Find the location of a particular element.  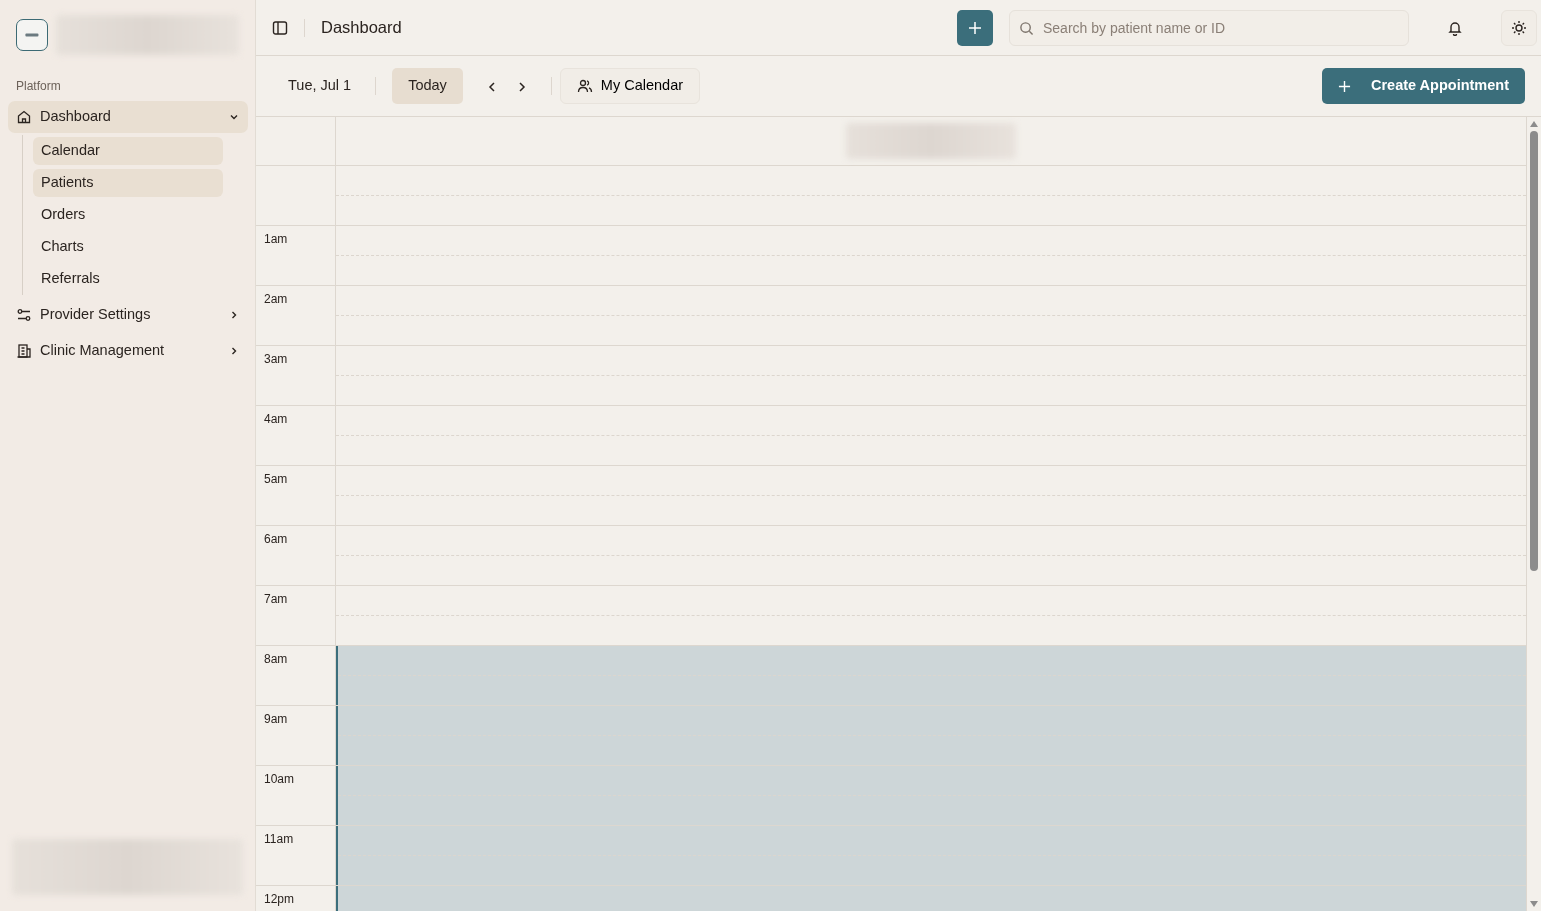

time-label: 8am is located at coordinates (276, 659).